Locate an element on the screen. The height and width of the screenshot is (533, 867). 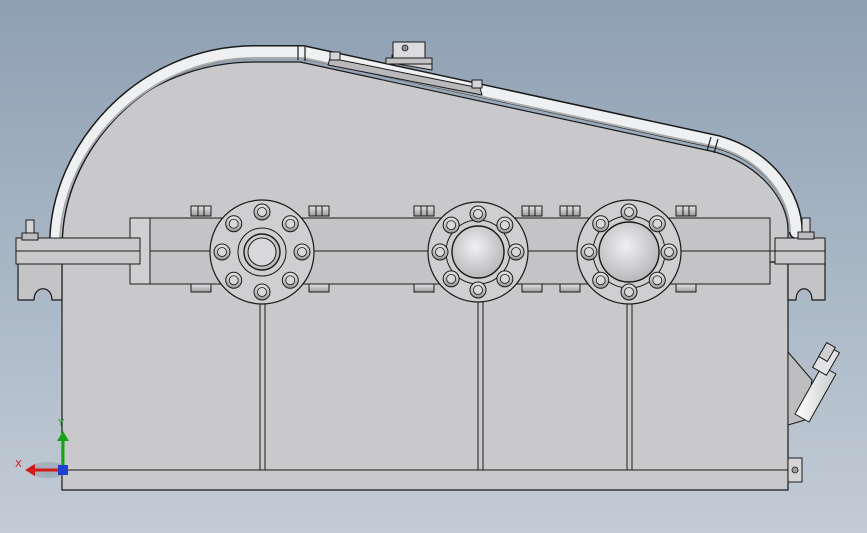
y-axis-label: Y is located at coordinates (61, 423).